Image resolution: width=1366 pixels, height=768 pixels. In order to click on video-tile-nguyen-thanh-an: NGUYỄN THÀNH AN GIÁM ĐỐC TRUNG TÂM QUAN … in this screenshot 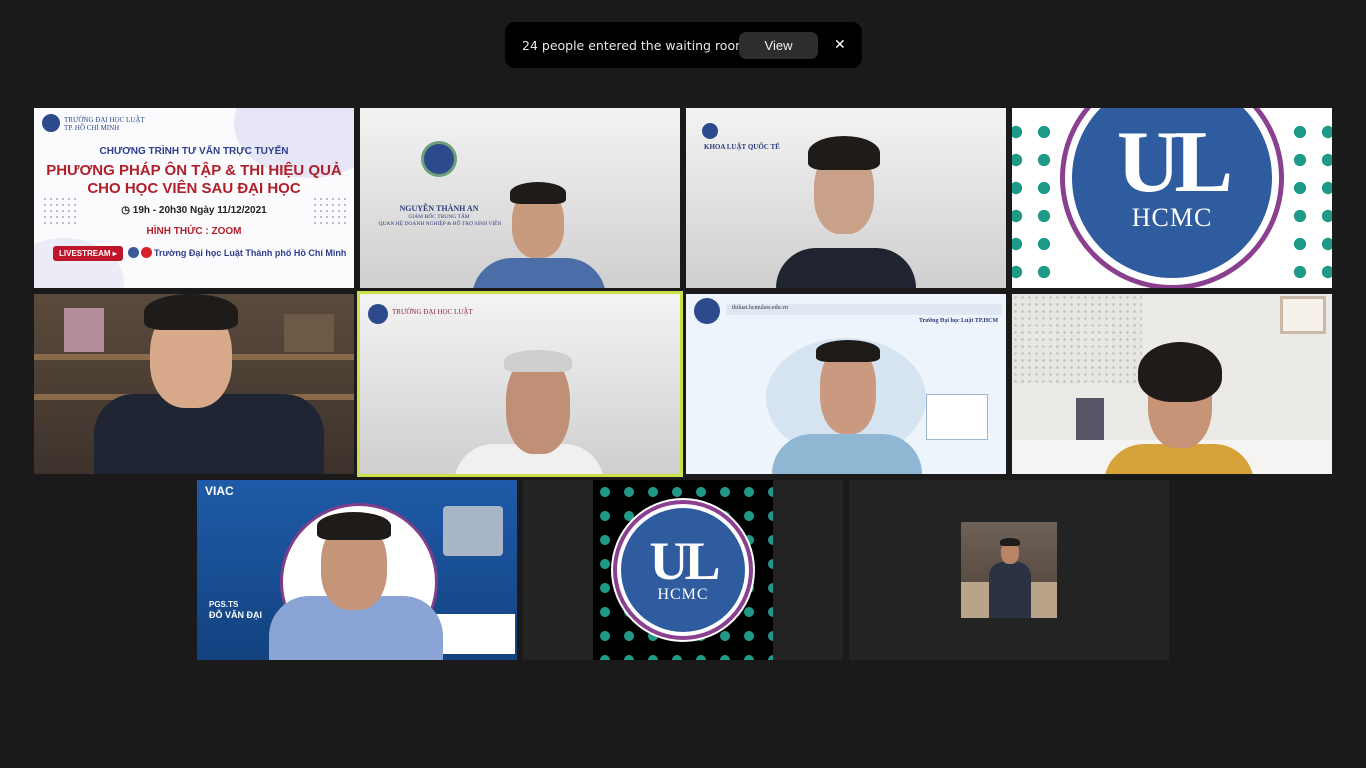, I will do `click(520, 198)`.